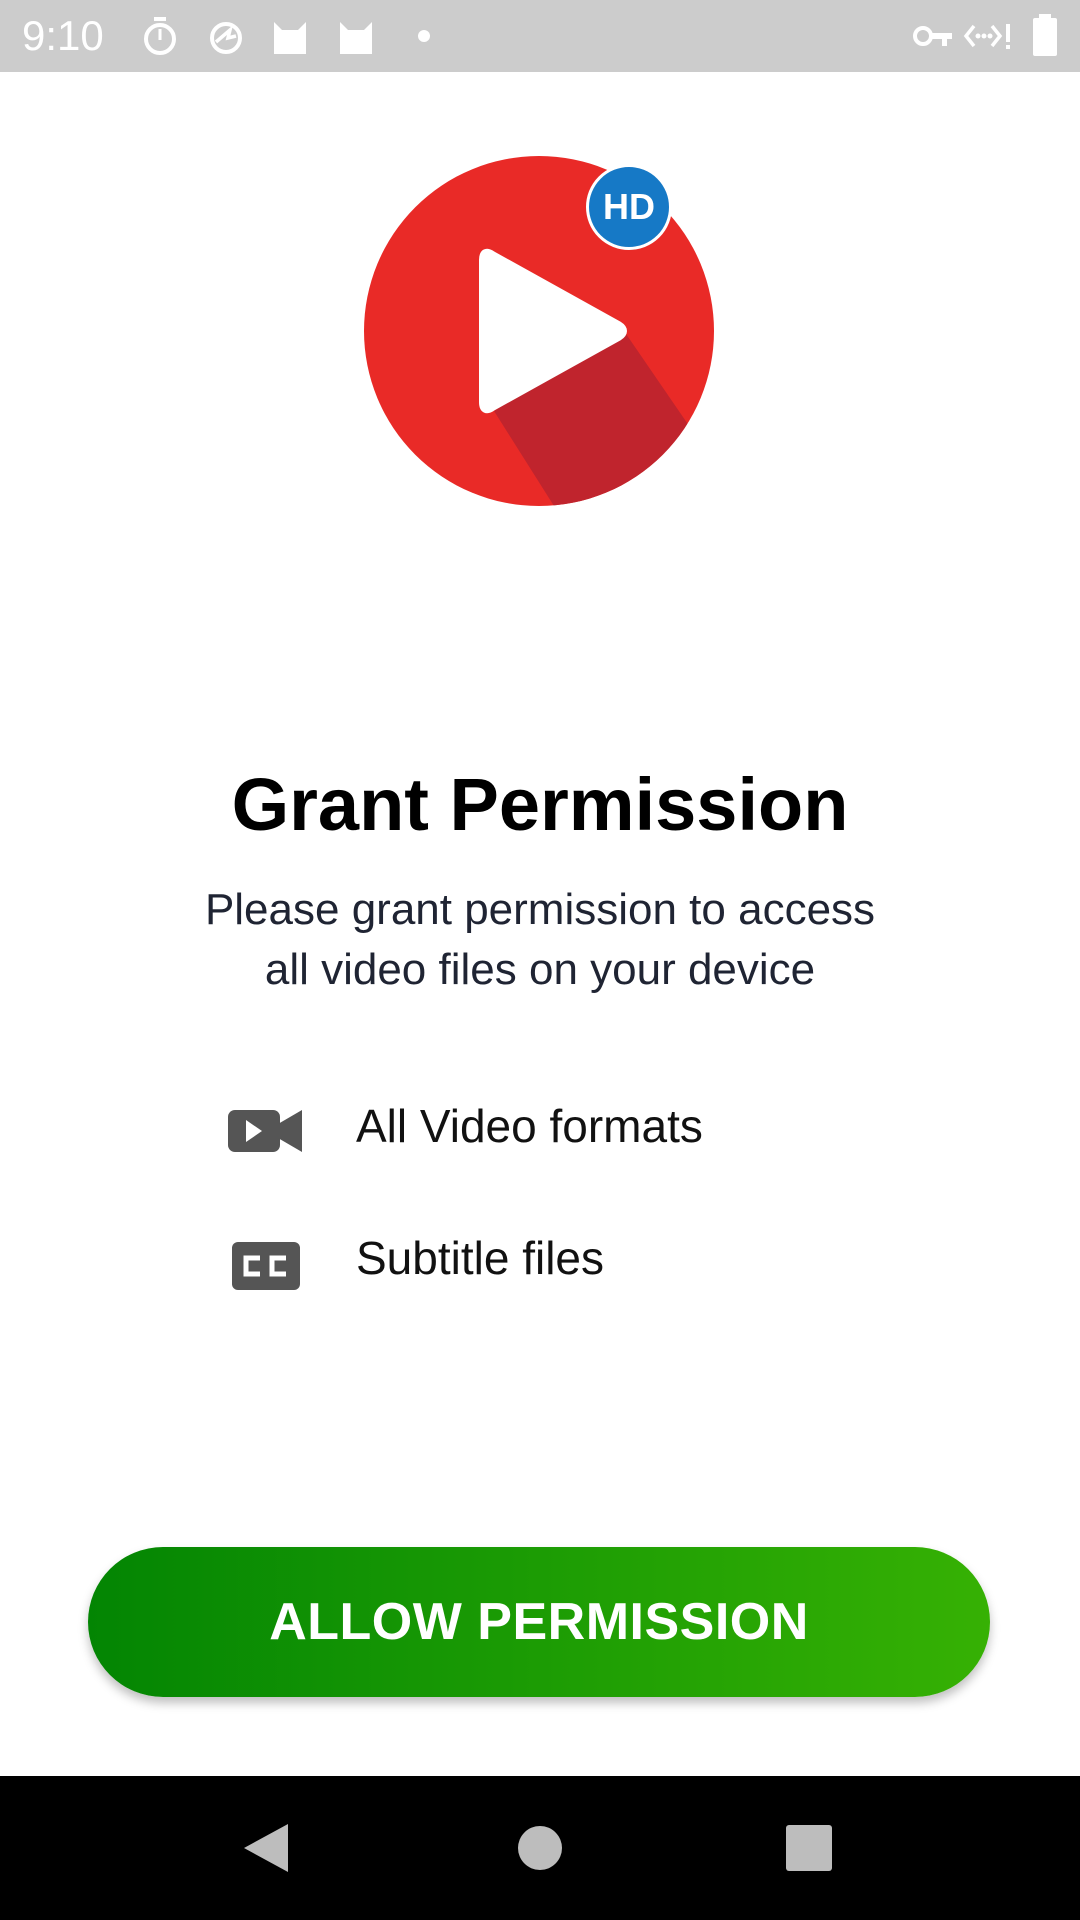 The image size is (1080, 1920). What do you see at coordinates (540, 804) in the screenshot?
I see `page-title: Grant Permission` at bounding box center [540, 804].